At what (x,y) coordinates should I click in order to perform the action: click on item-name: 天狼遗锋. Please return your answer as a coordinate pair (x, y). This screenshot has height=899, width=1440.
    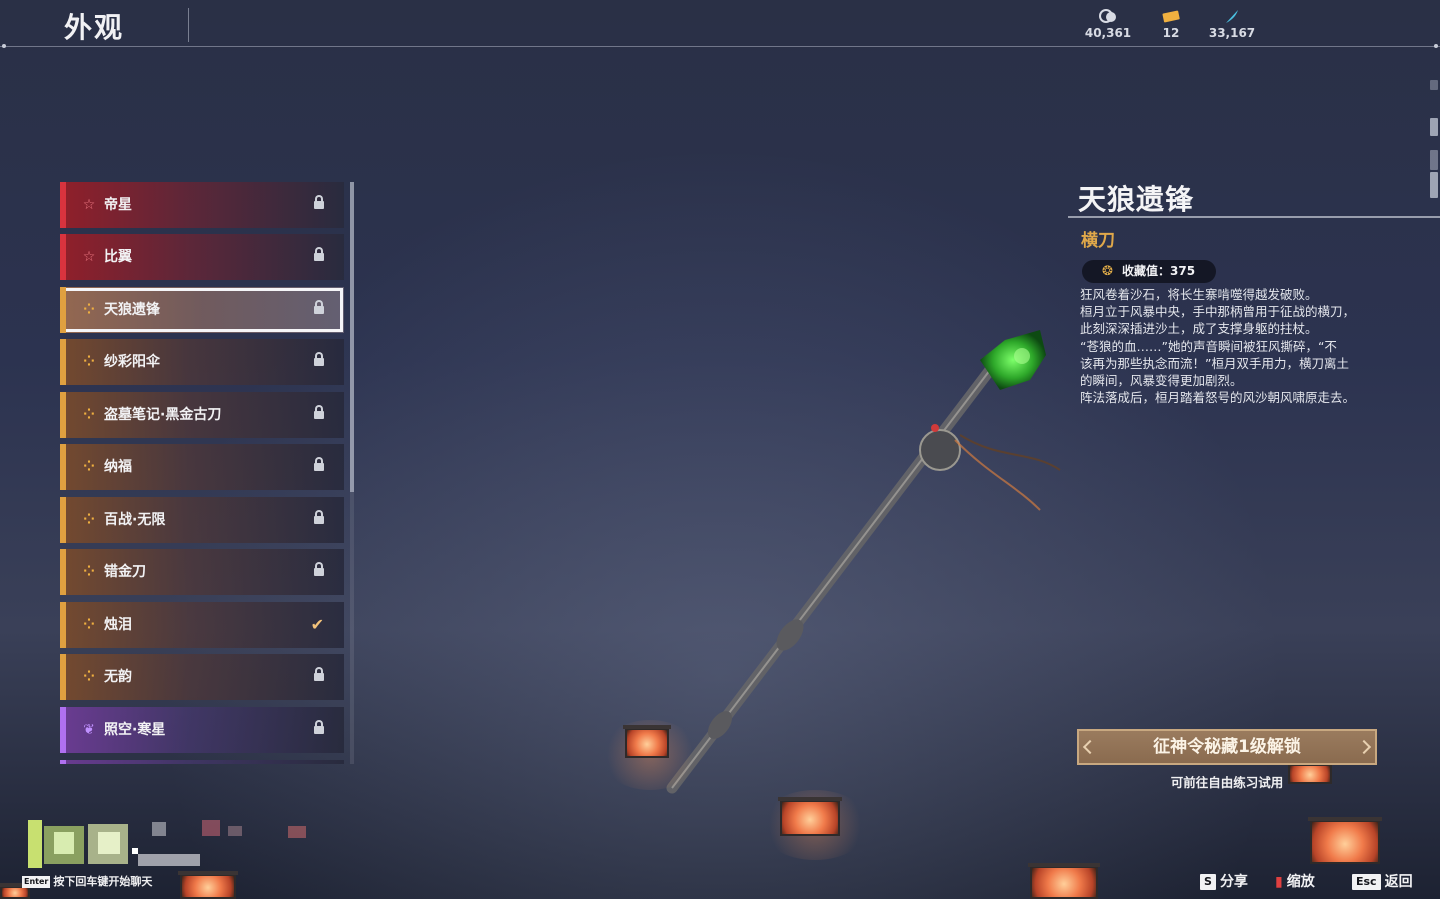
    Looking at the image, I should click on (1136, 199).